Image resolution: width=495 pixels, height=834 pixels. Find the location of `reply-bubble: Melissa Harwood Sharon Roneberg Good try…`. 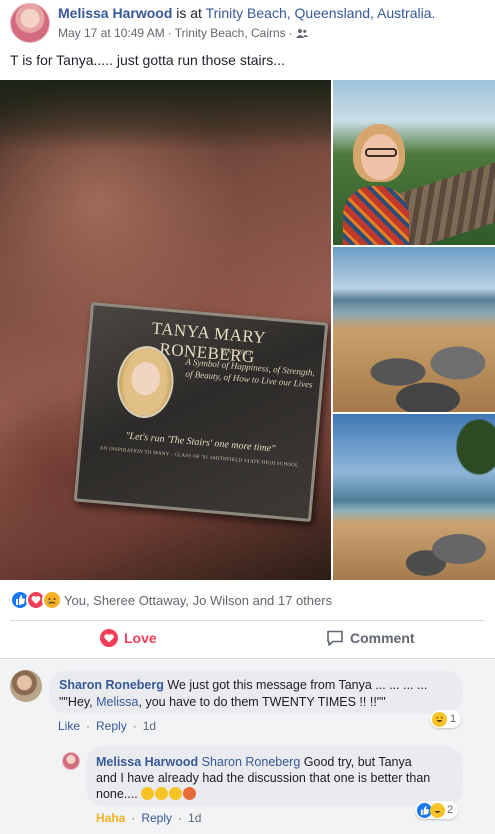

reply-bubble: Melissa Harwood Sharon Roneberg Good try… is located at coordinates (274, 776).